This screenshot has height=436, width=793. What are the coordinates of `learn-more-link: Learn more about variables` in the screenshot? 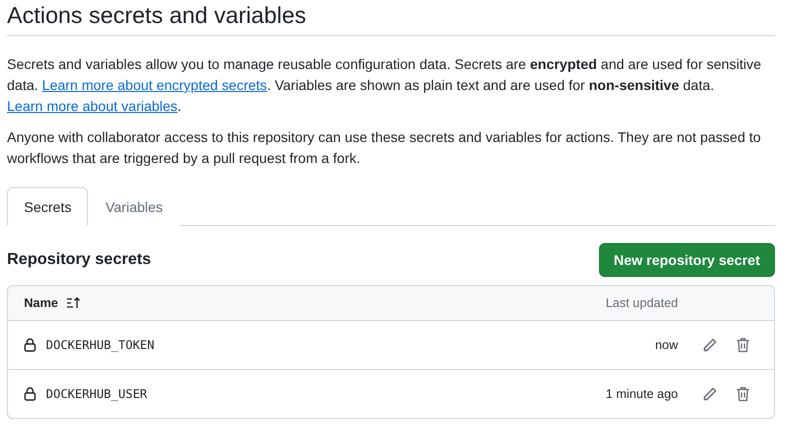 It's located at (92, 106).